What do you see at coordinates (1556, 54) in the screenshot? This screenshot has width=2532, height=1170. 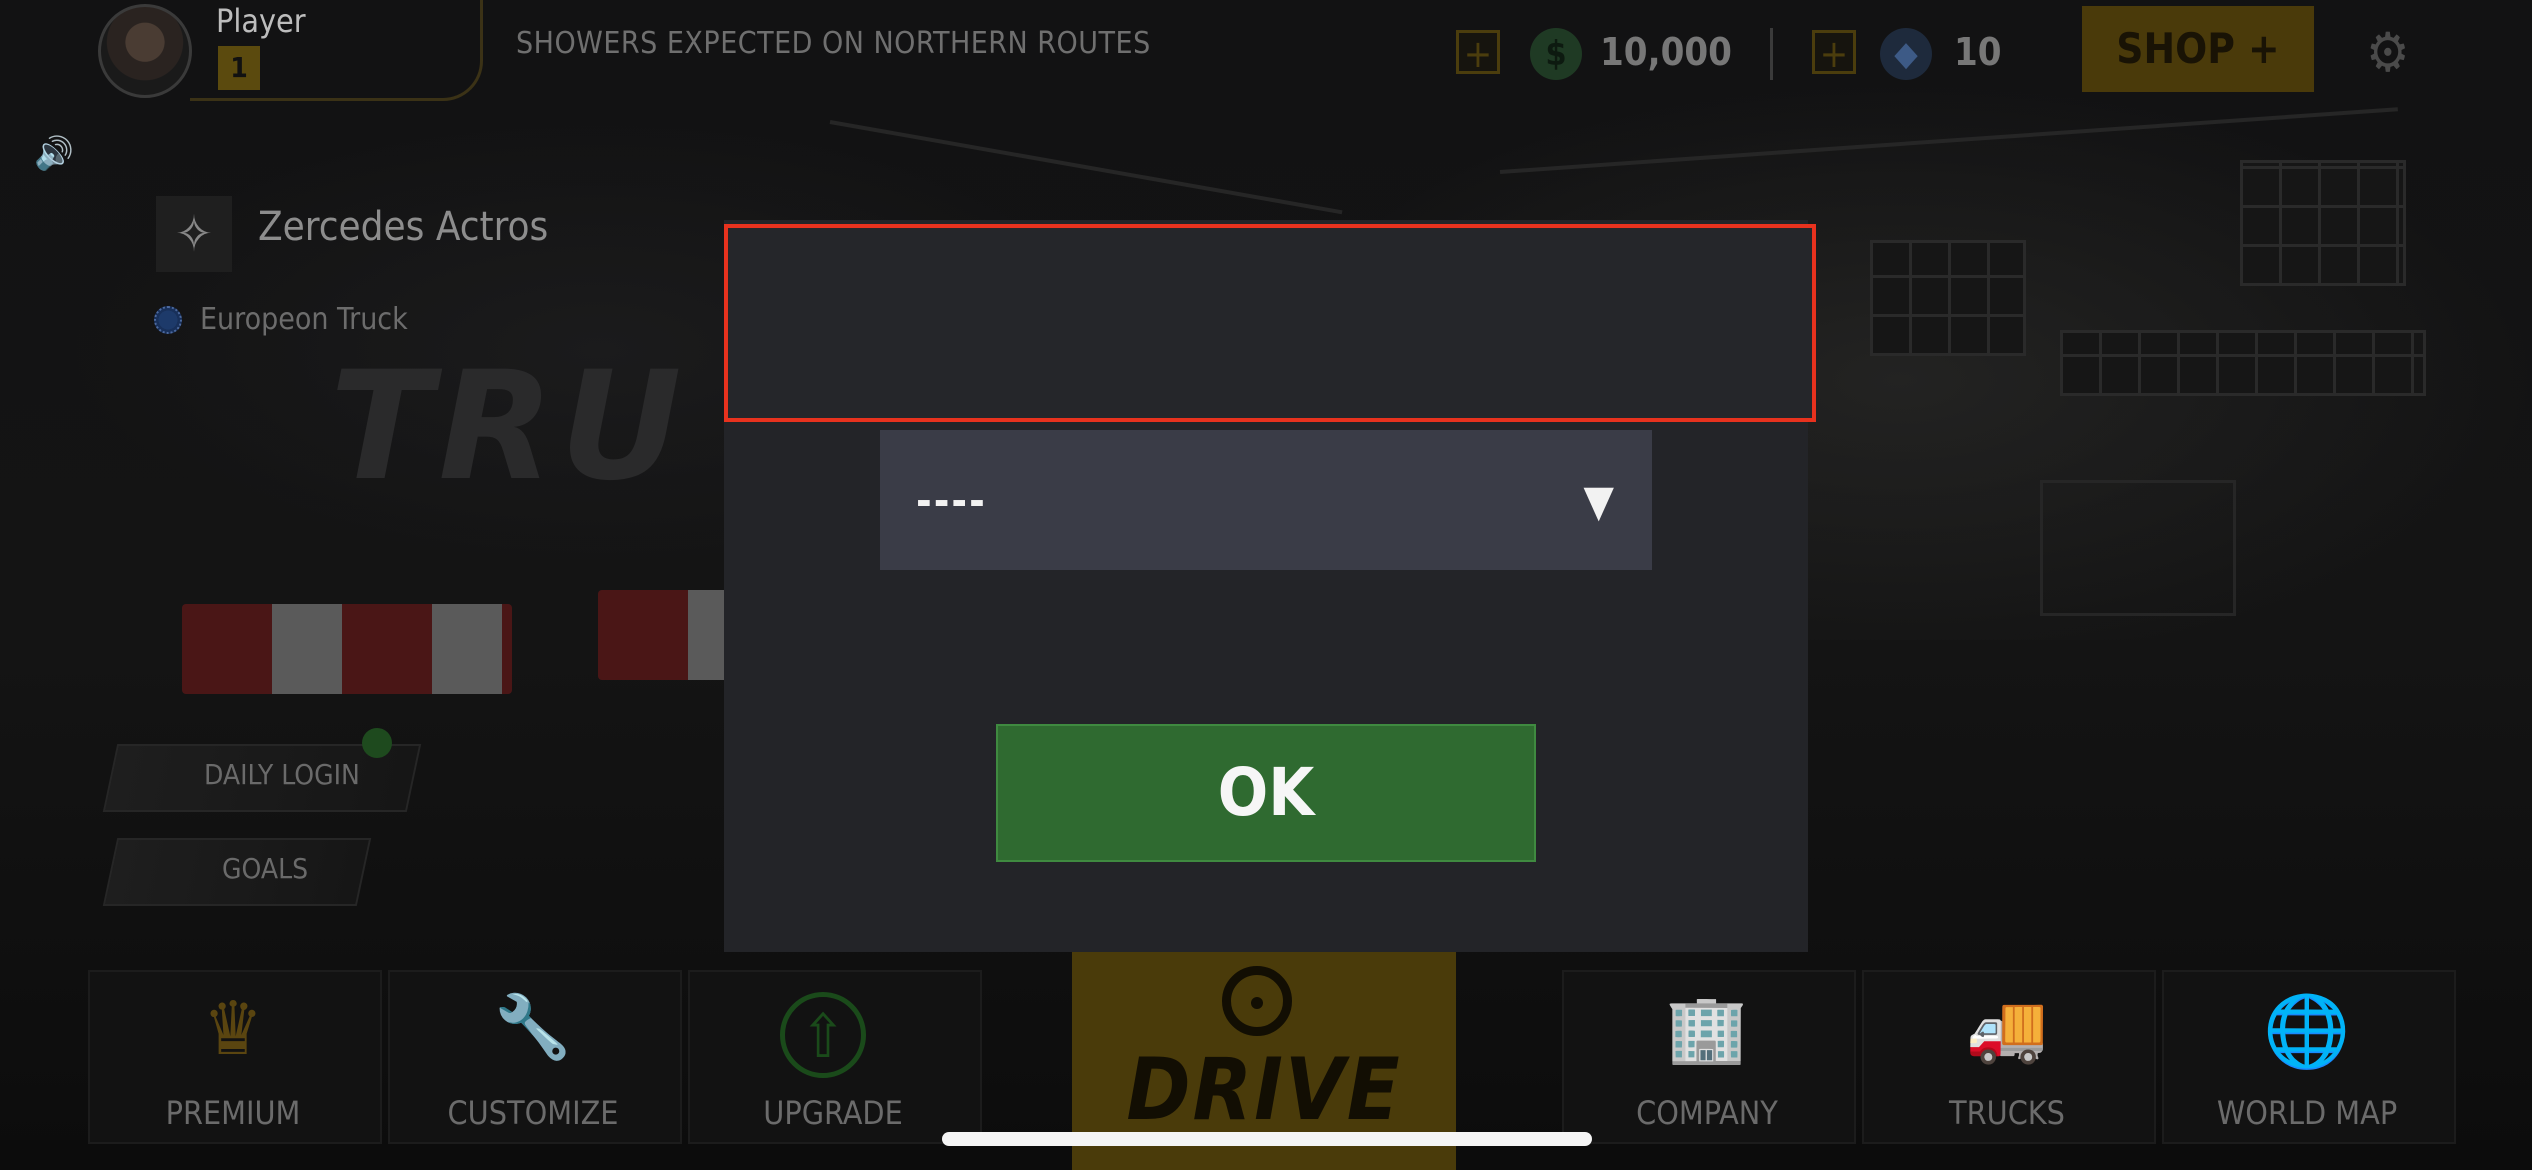 I see `cash-icon: $` at bounding box center [1556, 54].